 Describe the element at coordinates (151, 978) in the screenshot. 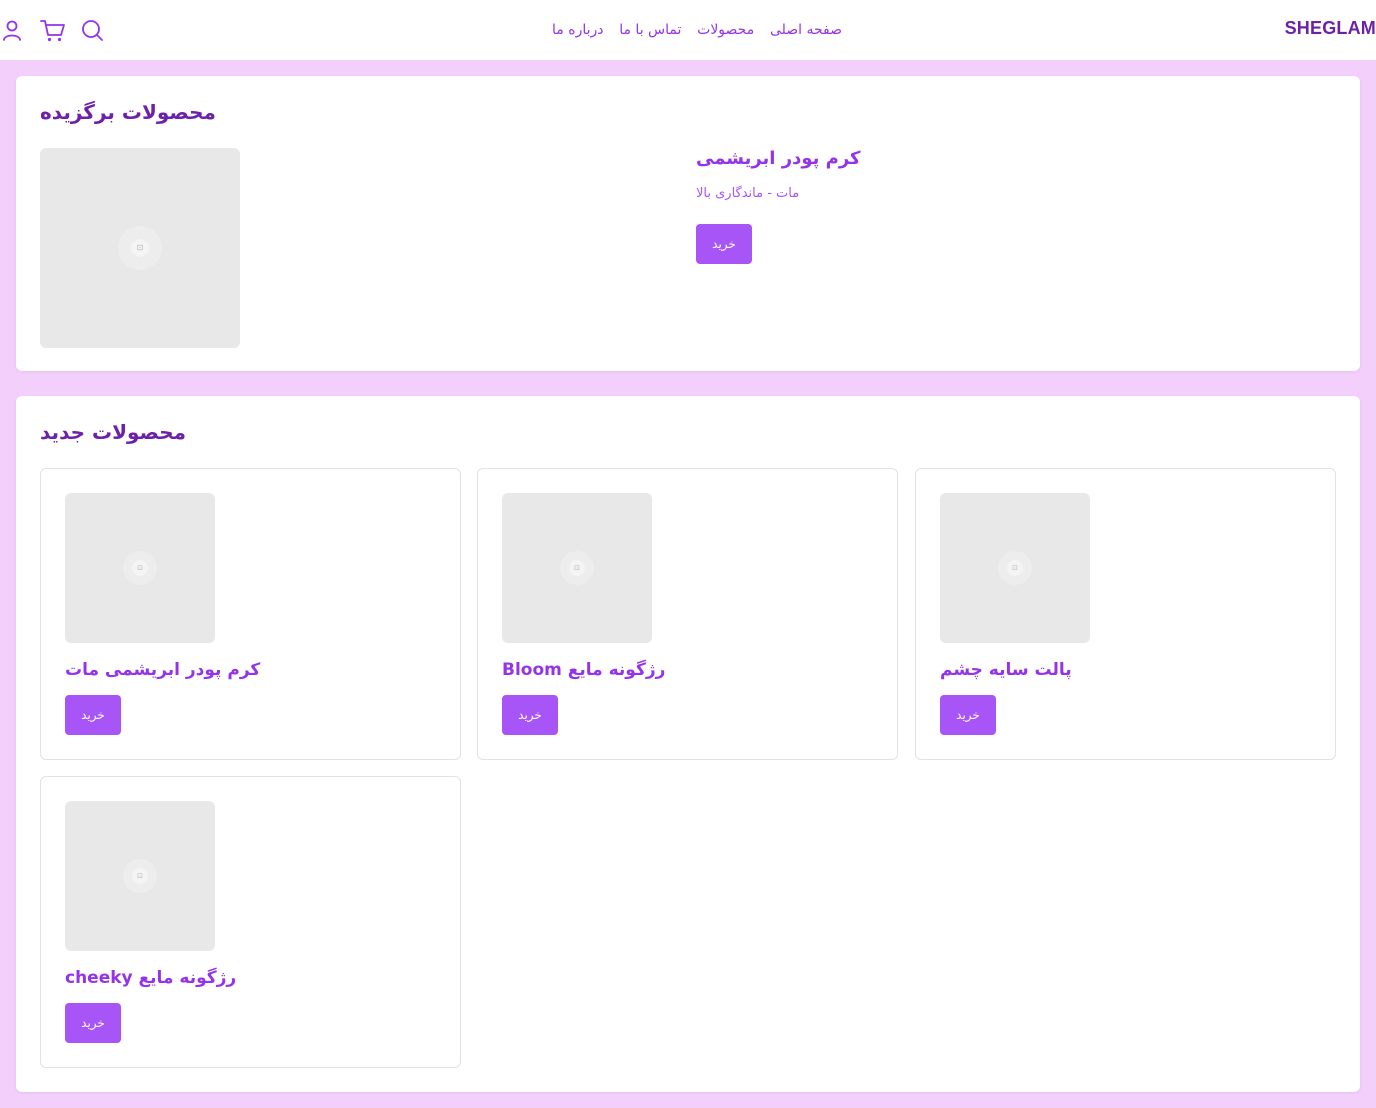

I see `product-name: رژگونه مایع cheeky` at that location.